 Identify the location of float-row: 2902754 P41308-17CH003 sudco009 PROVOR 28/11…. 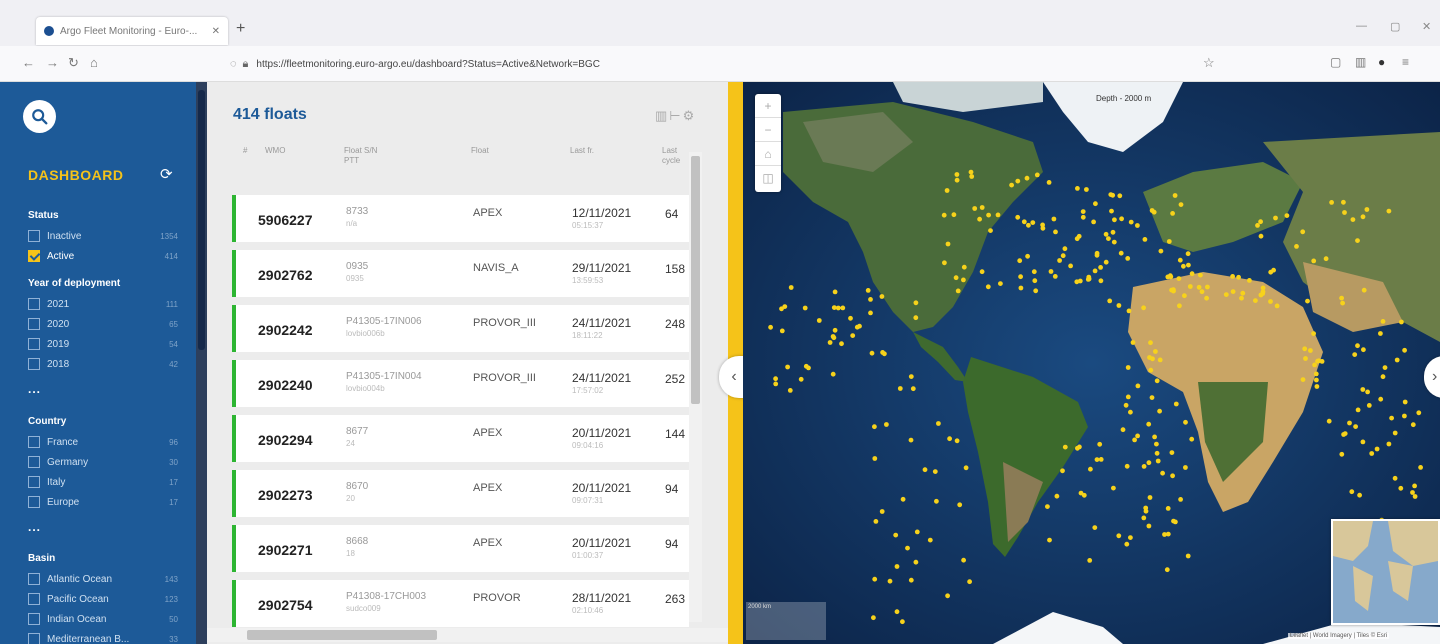
(460, 603).